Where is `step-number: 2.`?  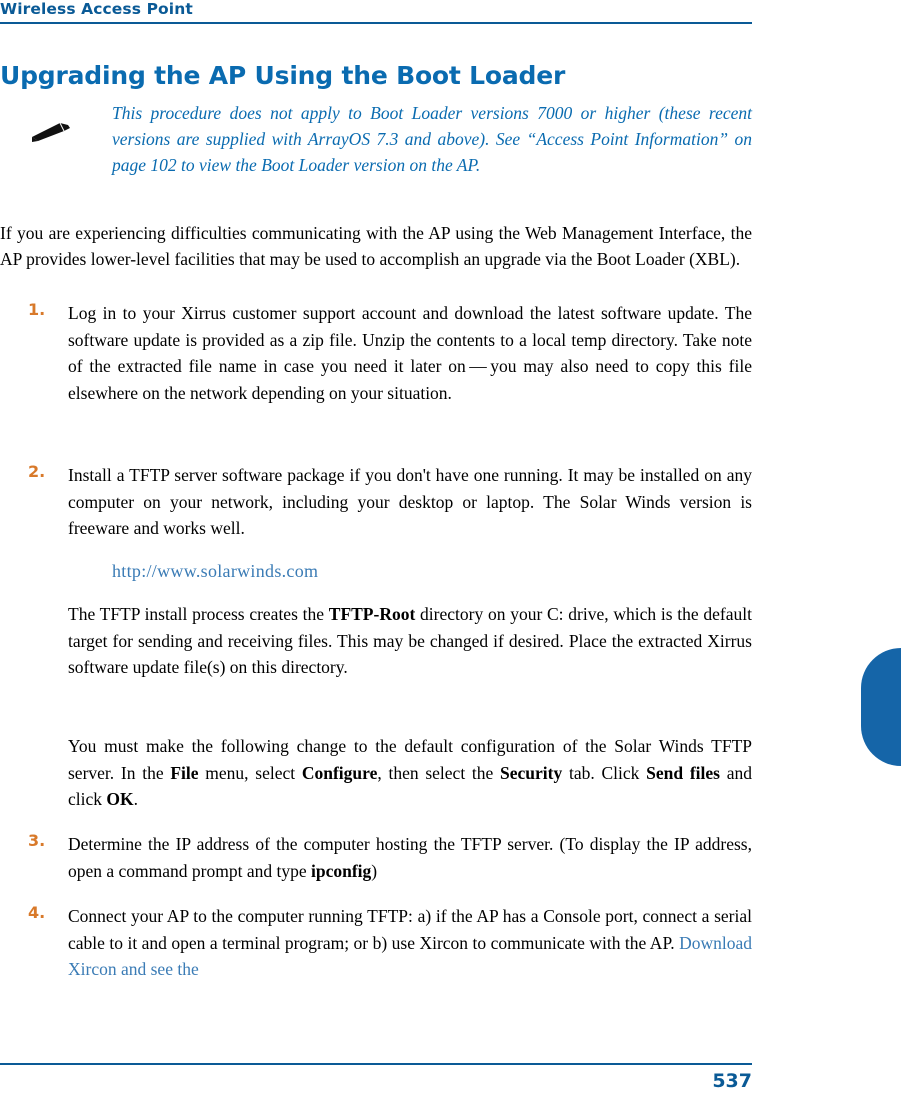 step-number: 2. is located at coordinates (37, 471).